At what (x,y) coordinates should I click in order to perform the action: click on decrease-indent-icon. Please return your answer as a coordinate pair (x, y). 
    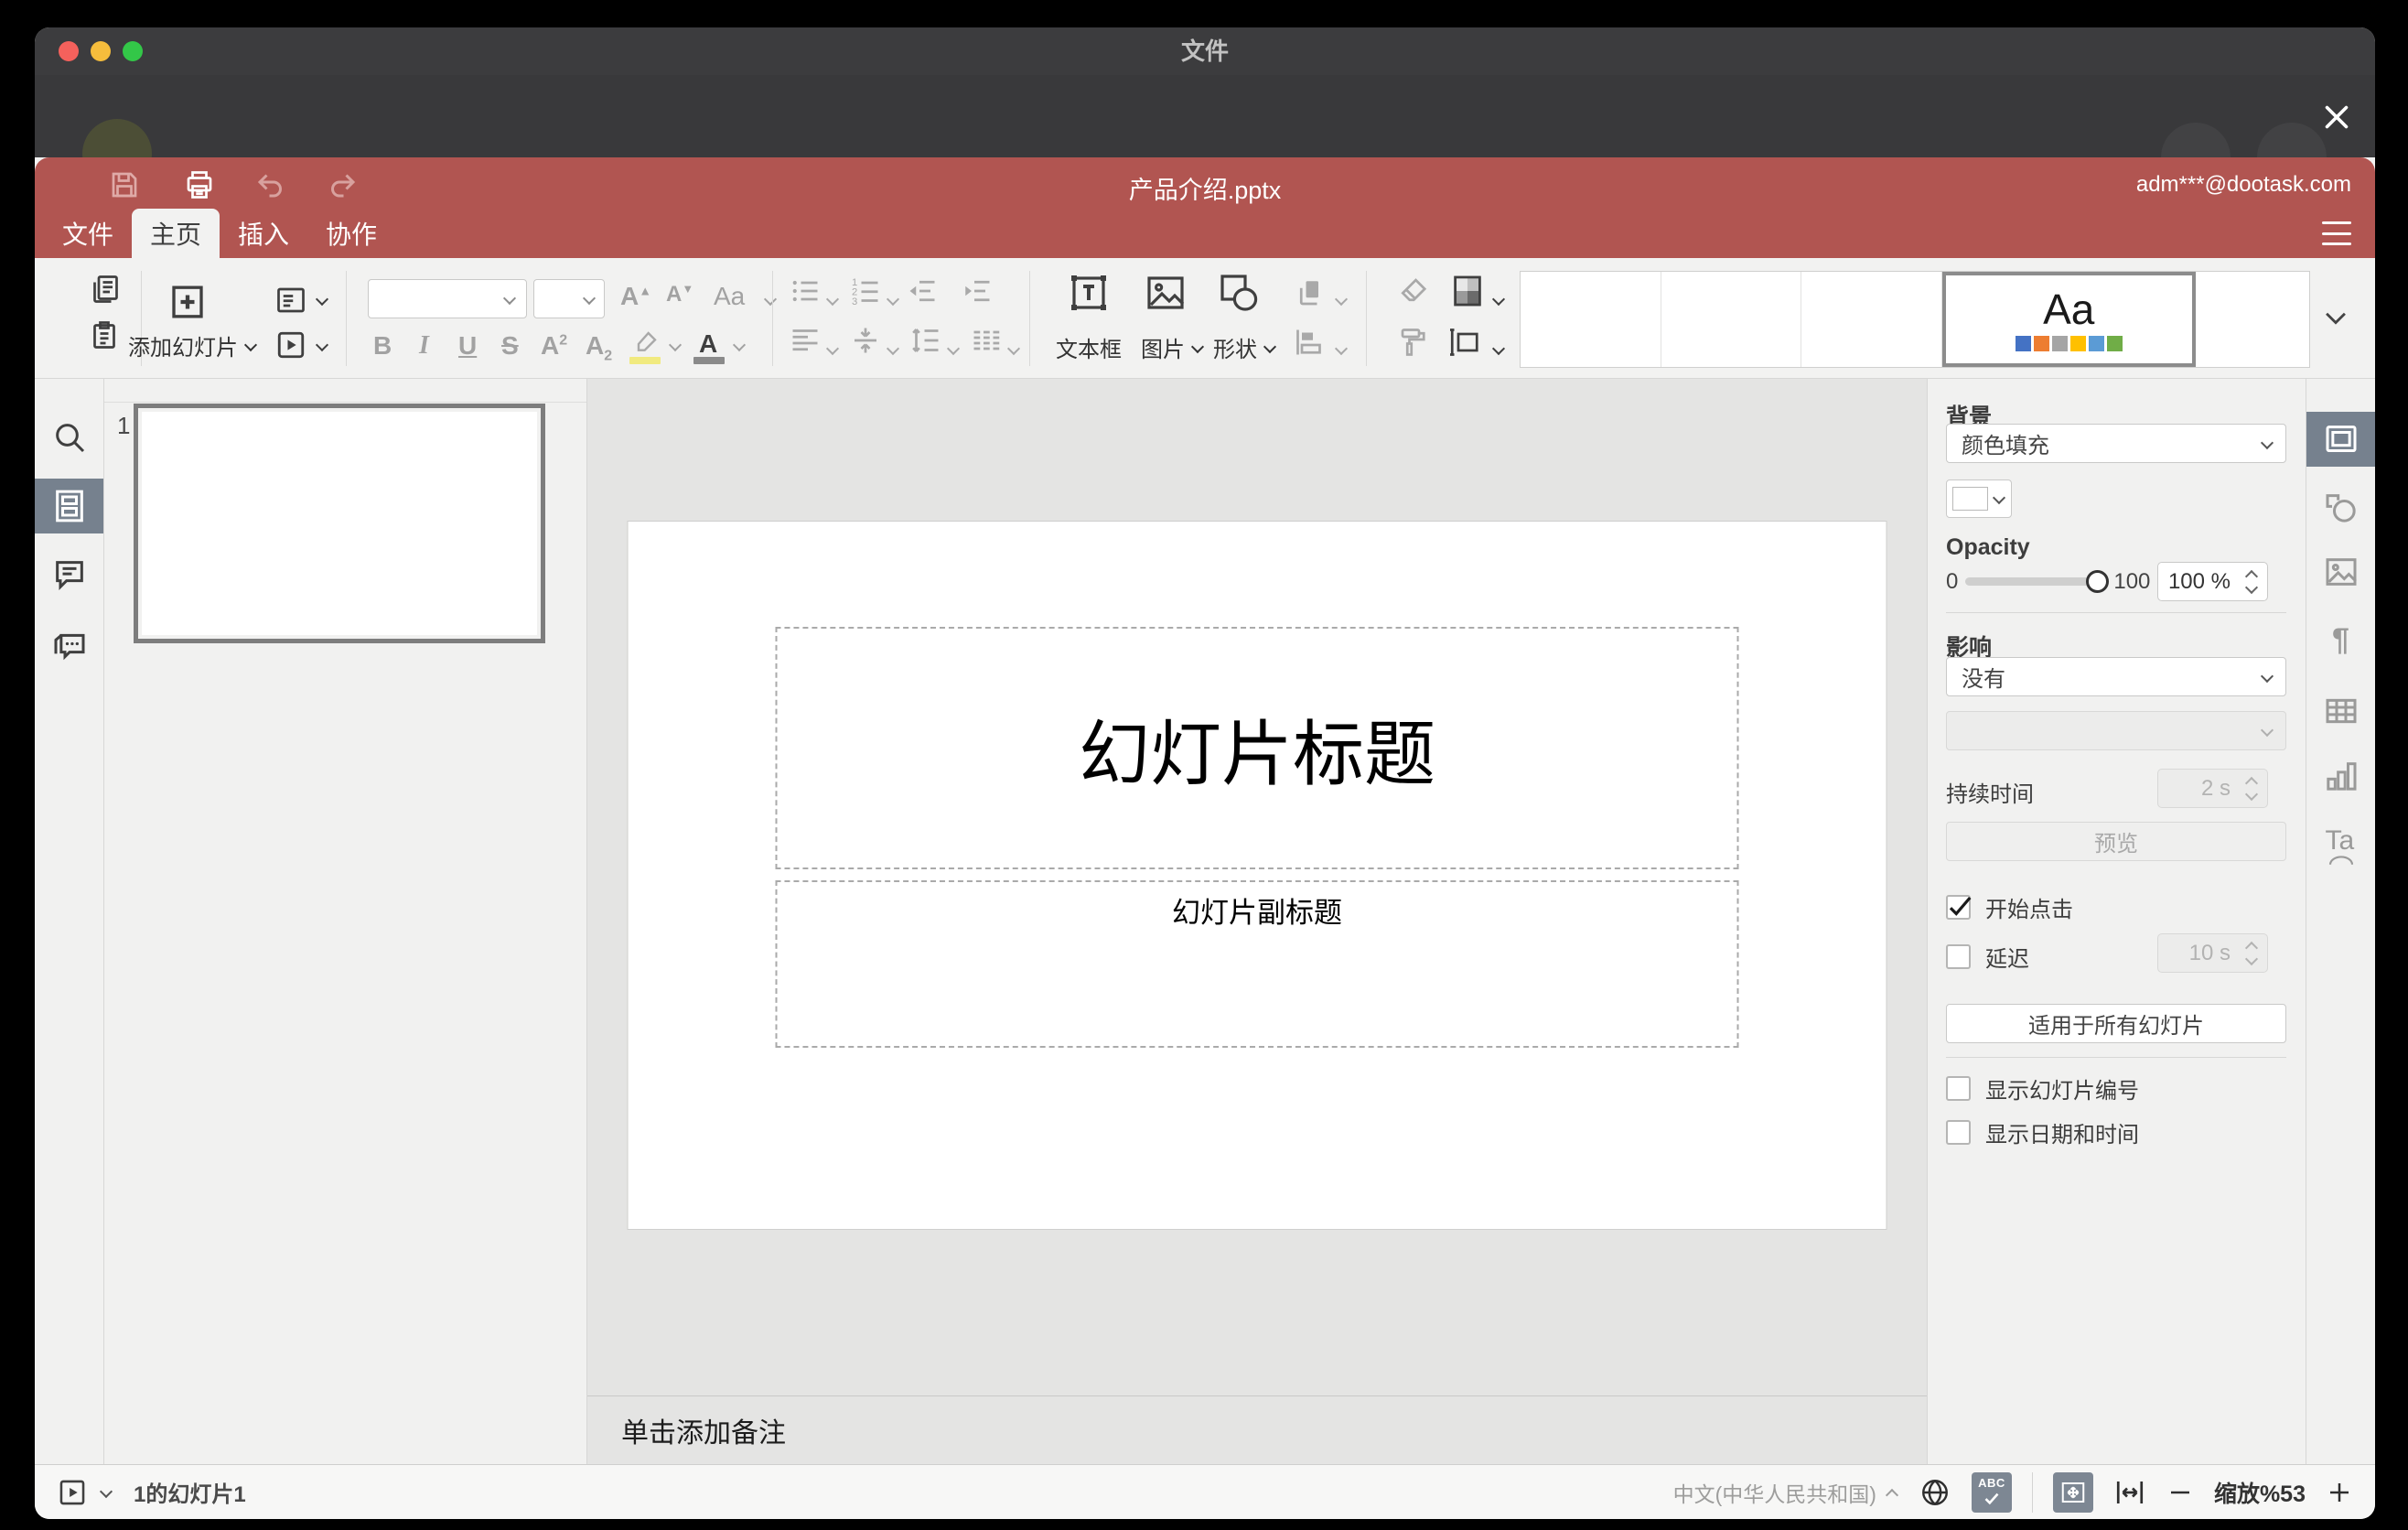
    Looking at the image, I should click on (922, 291).